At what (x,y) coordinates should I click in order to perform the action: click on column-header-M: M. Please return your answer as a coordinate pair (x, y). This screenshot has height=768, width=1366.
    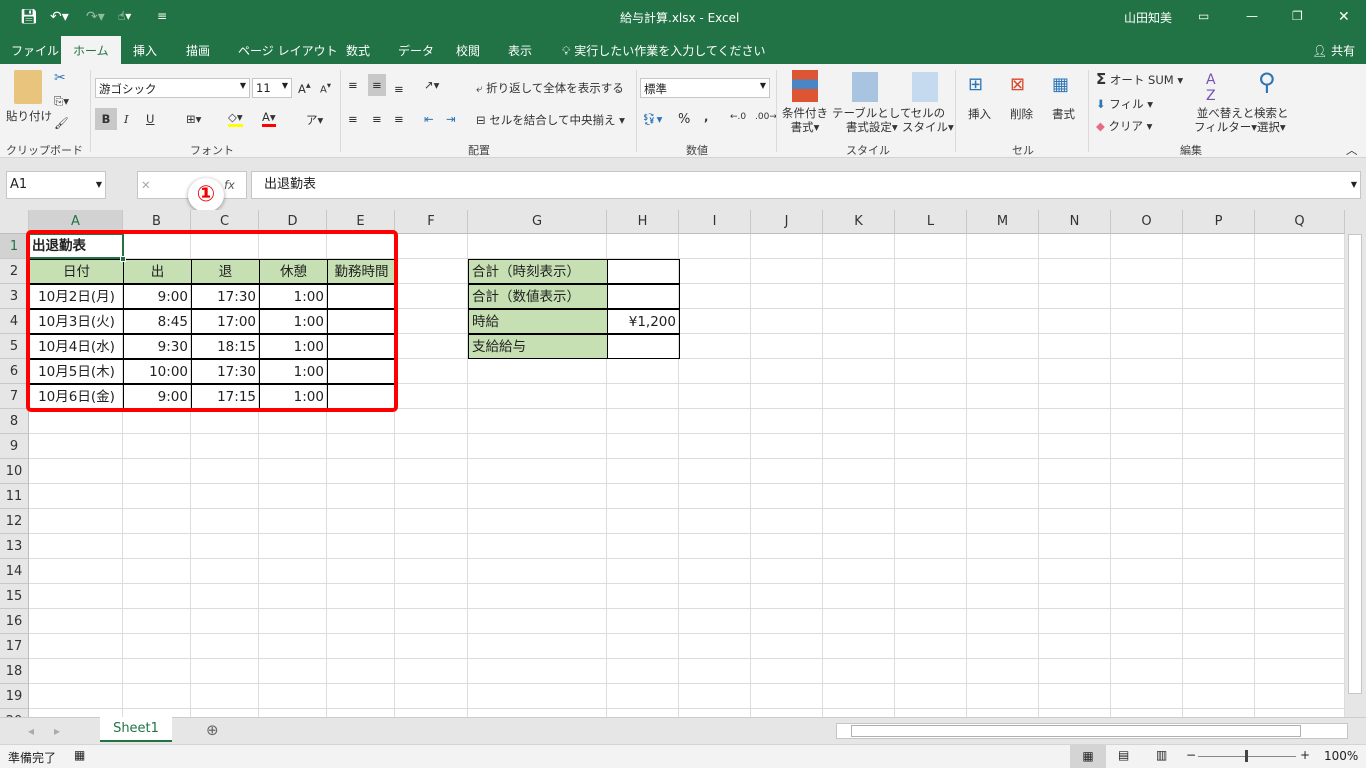
    Looking at the image, I should click on (1003, 222).